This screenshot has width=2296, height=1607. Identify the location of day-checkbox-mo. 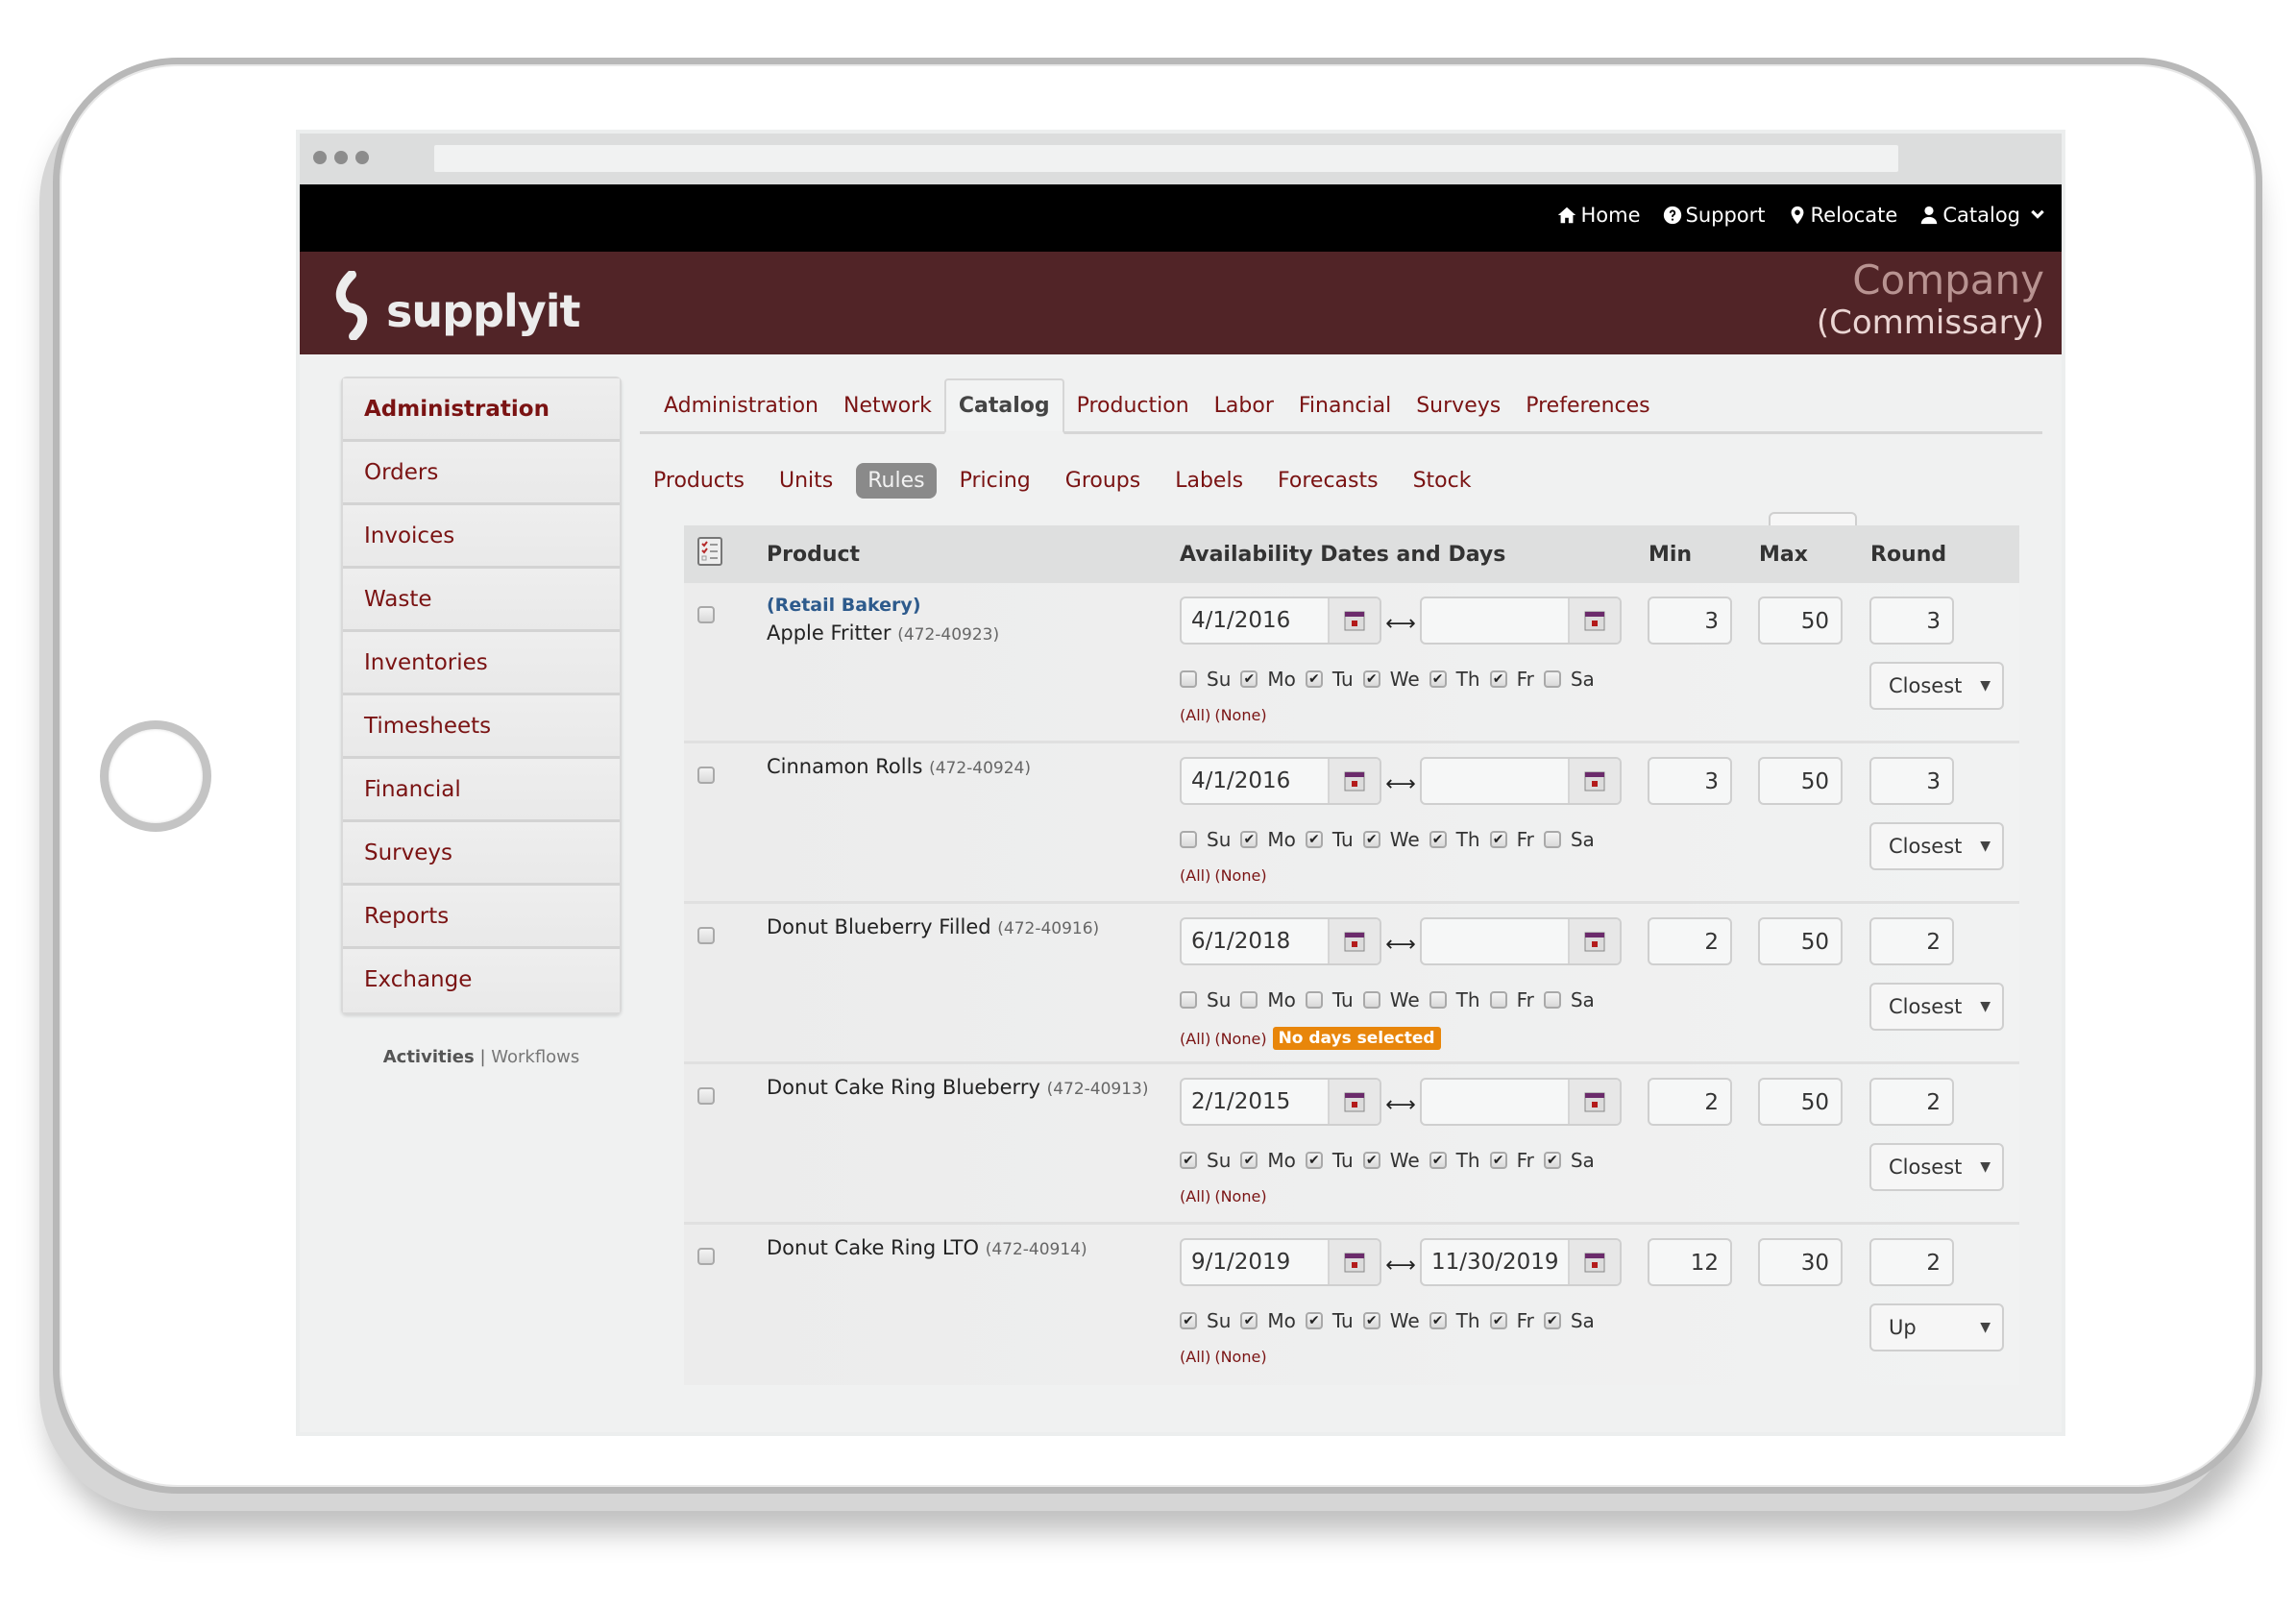
(1249, 1000).